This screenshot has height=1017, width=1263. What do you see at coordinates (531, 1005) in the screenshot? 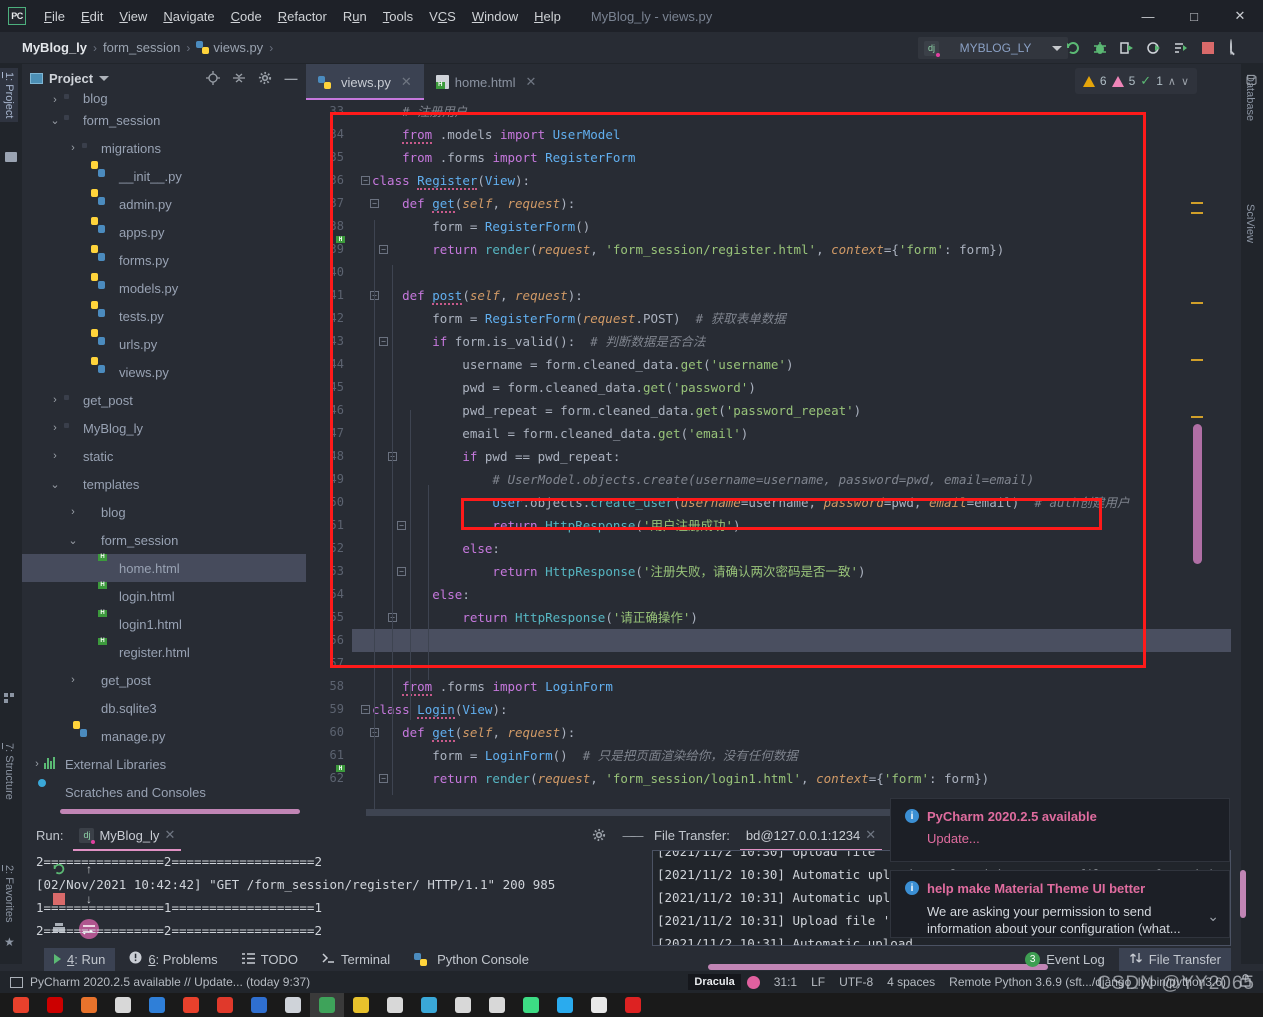
I see `android-icon` at bounding box center [531, 1005].